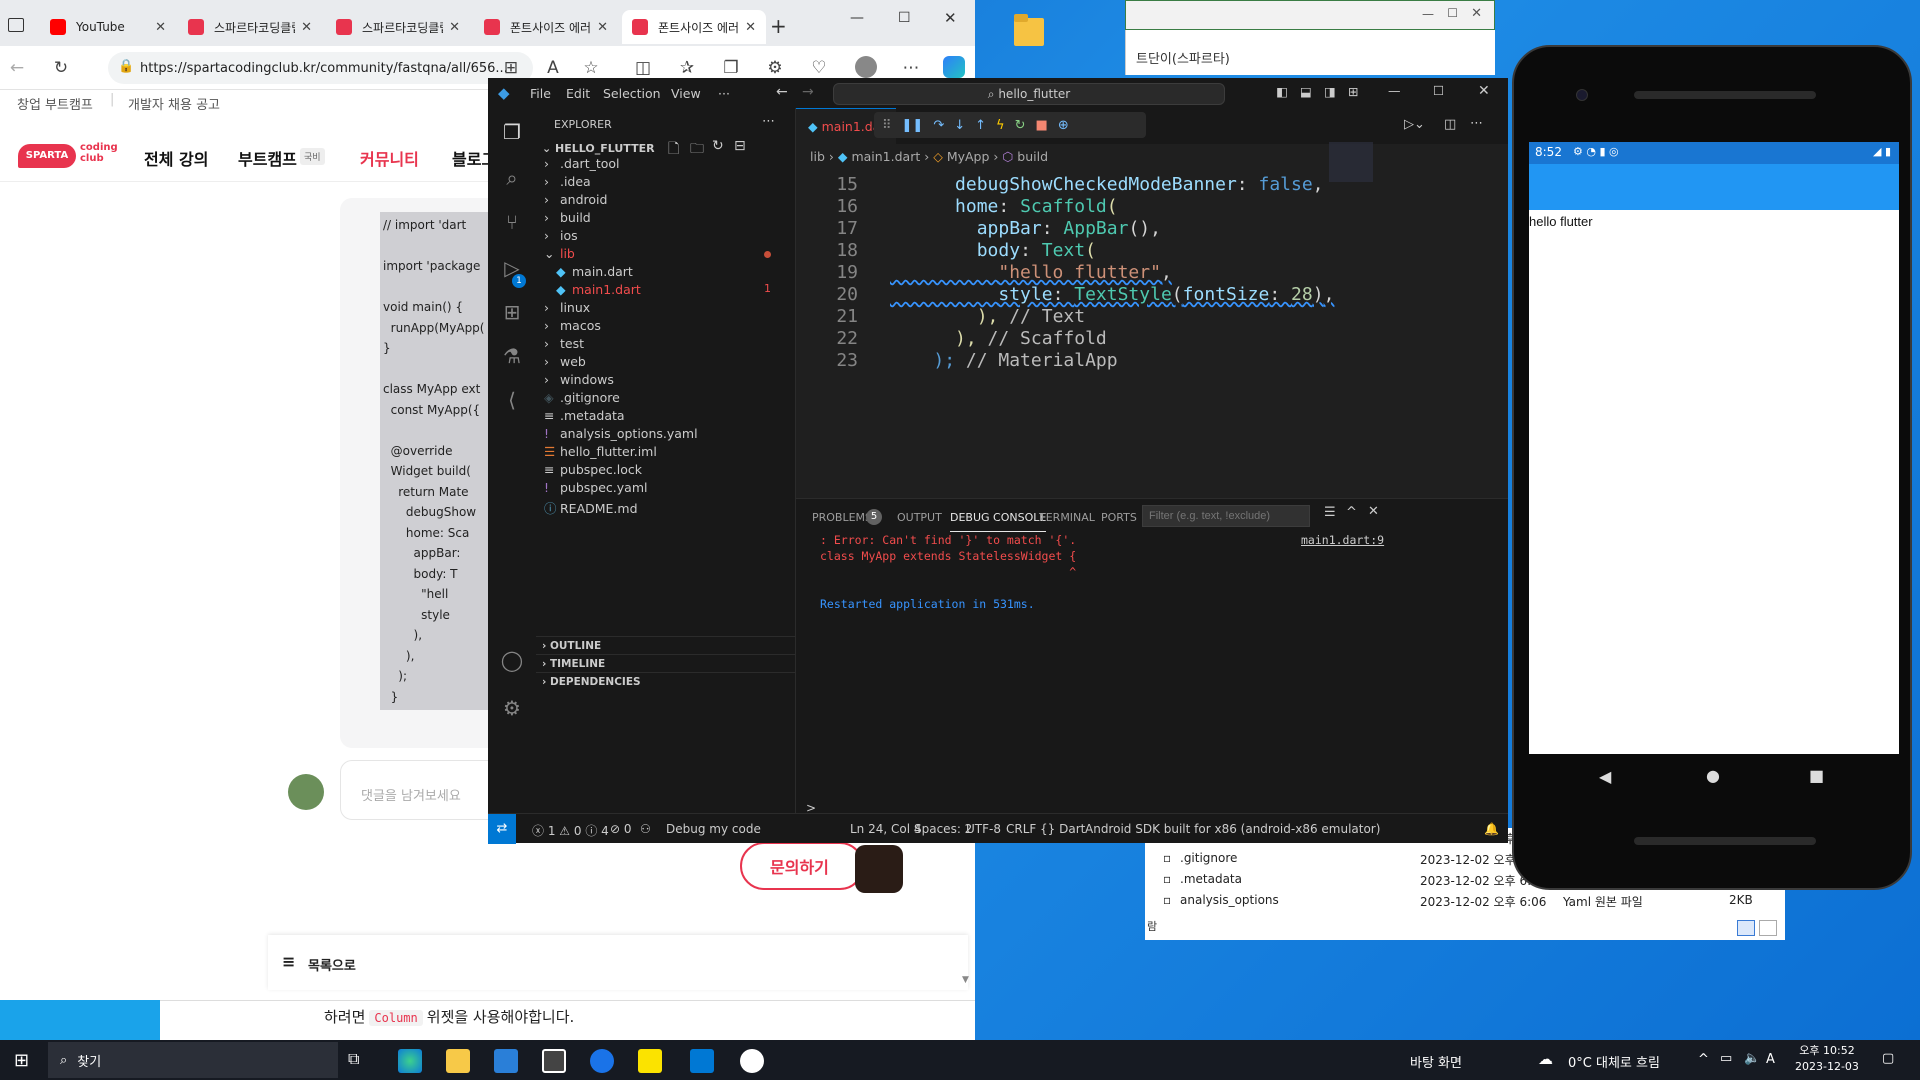 Image resolution: width=1920 pixels, height=1080 pixels. I want to click on scroll-down-arrow-icon: ▼, so click(965, 980).